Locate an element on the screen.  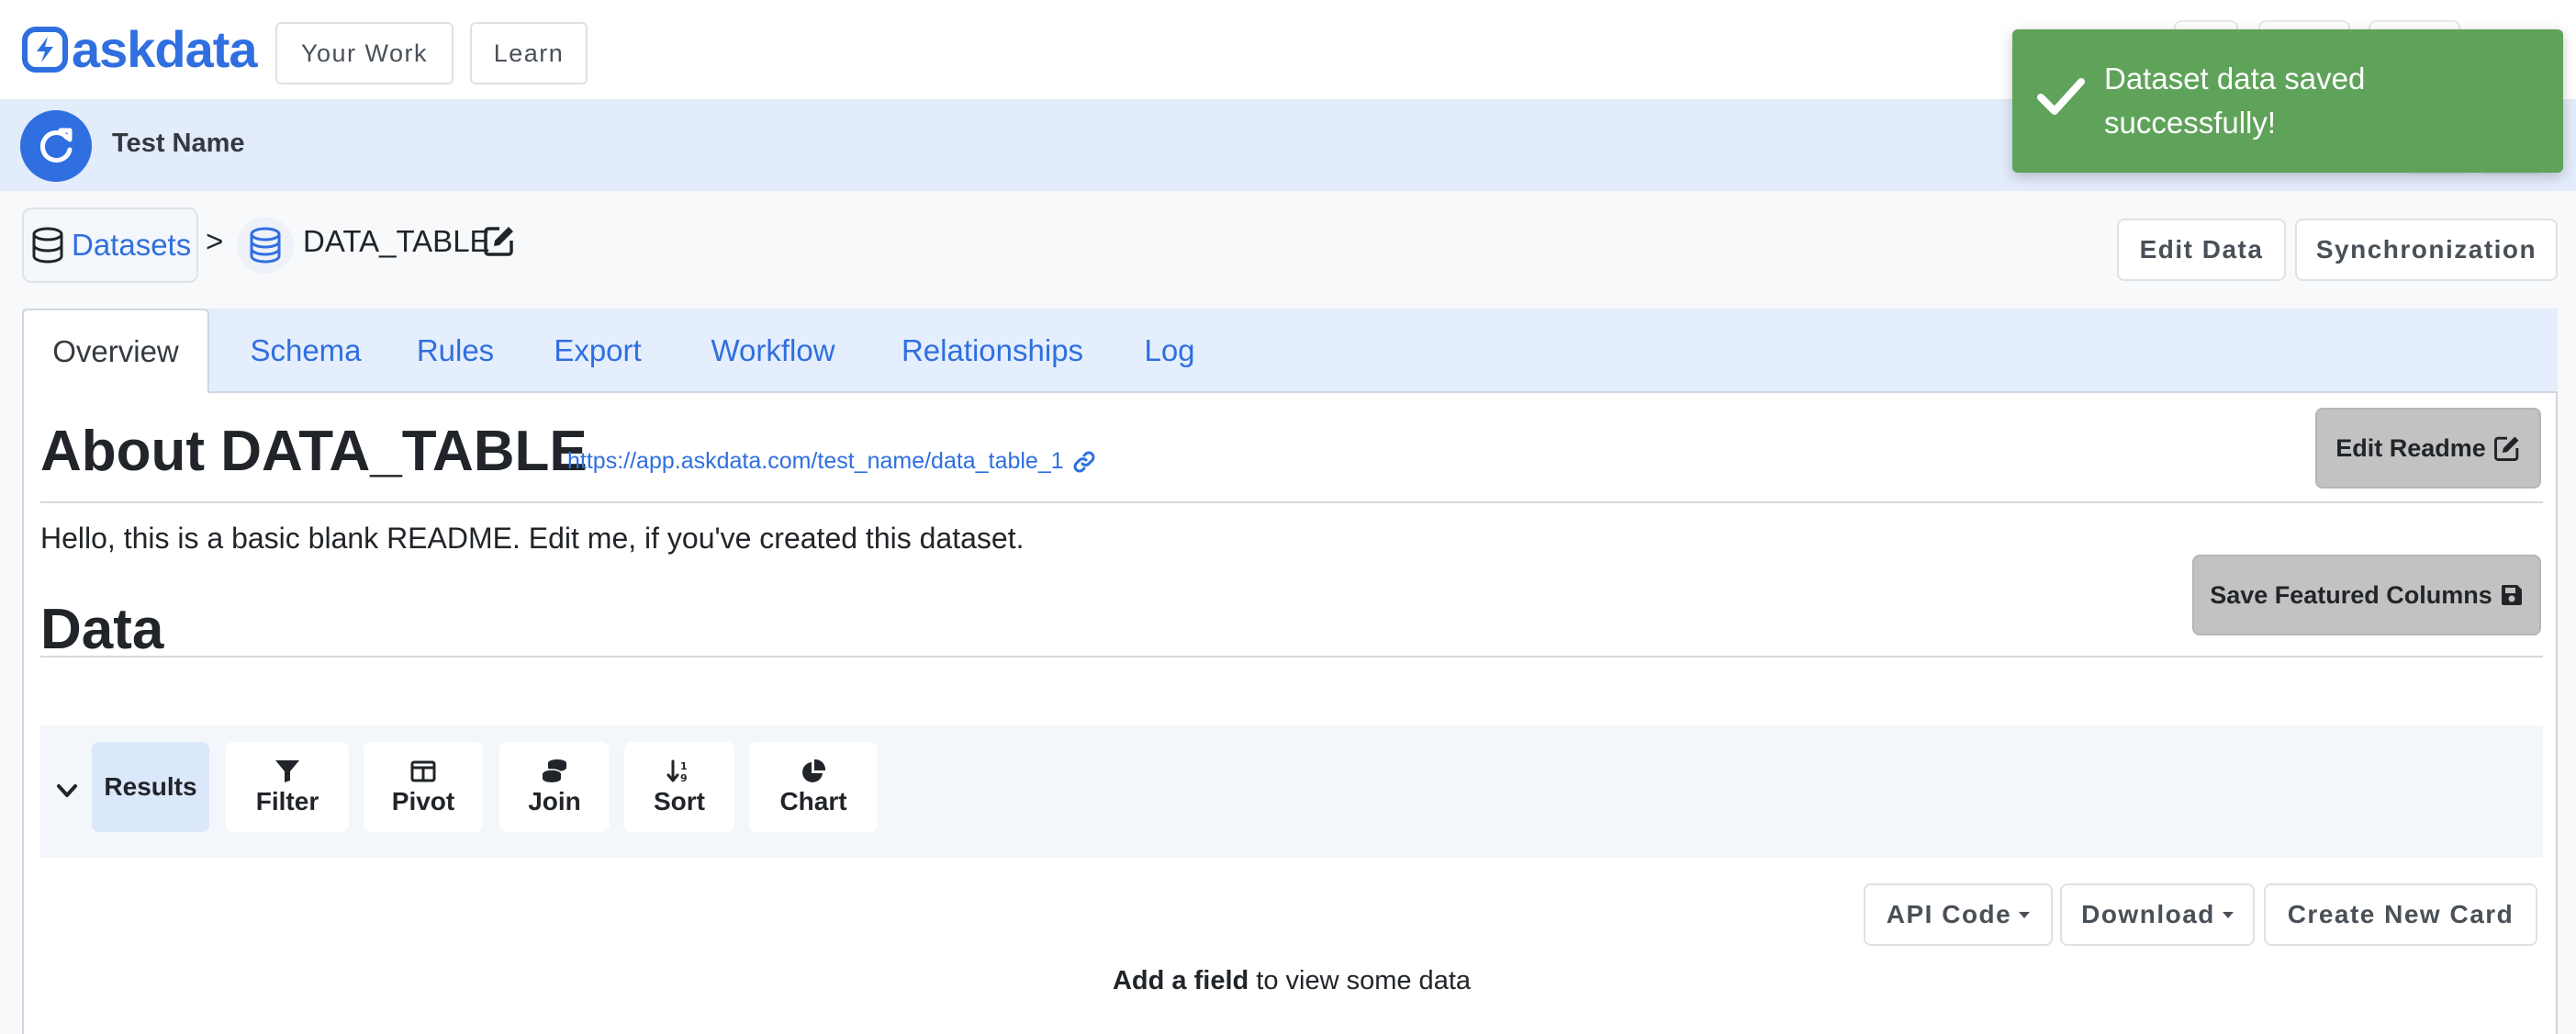
tab-export: Export is located at coordinates (597, 351).